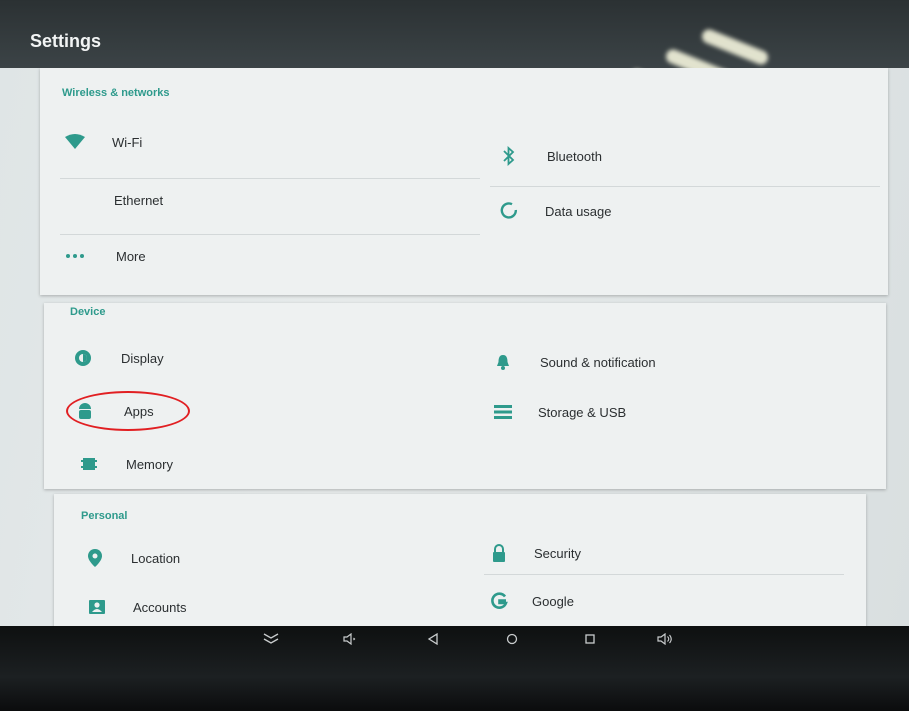 The image size is (909, 711). I want to click on bluetooth-icon, so click(509, 156).